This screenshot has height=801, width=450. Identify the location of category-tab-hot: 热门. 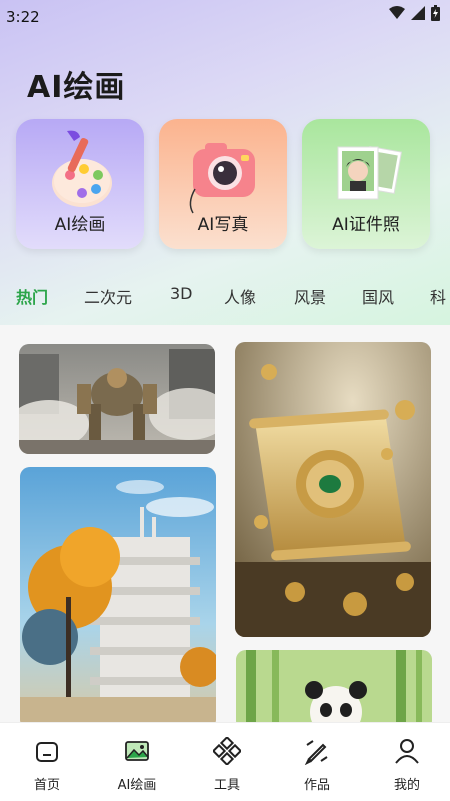
(32, 296).